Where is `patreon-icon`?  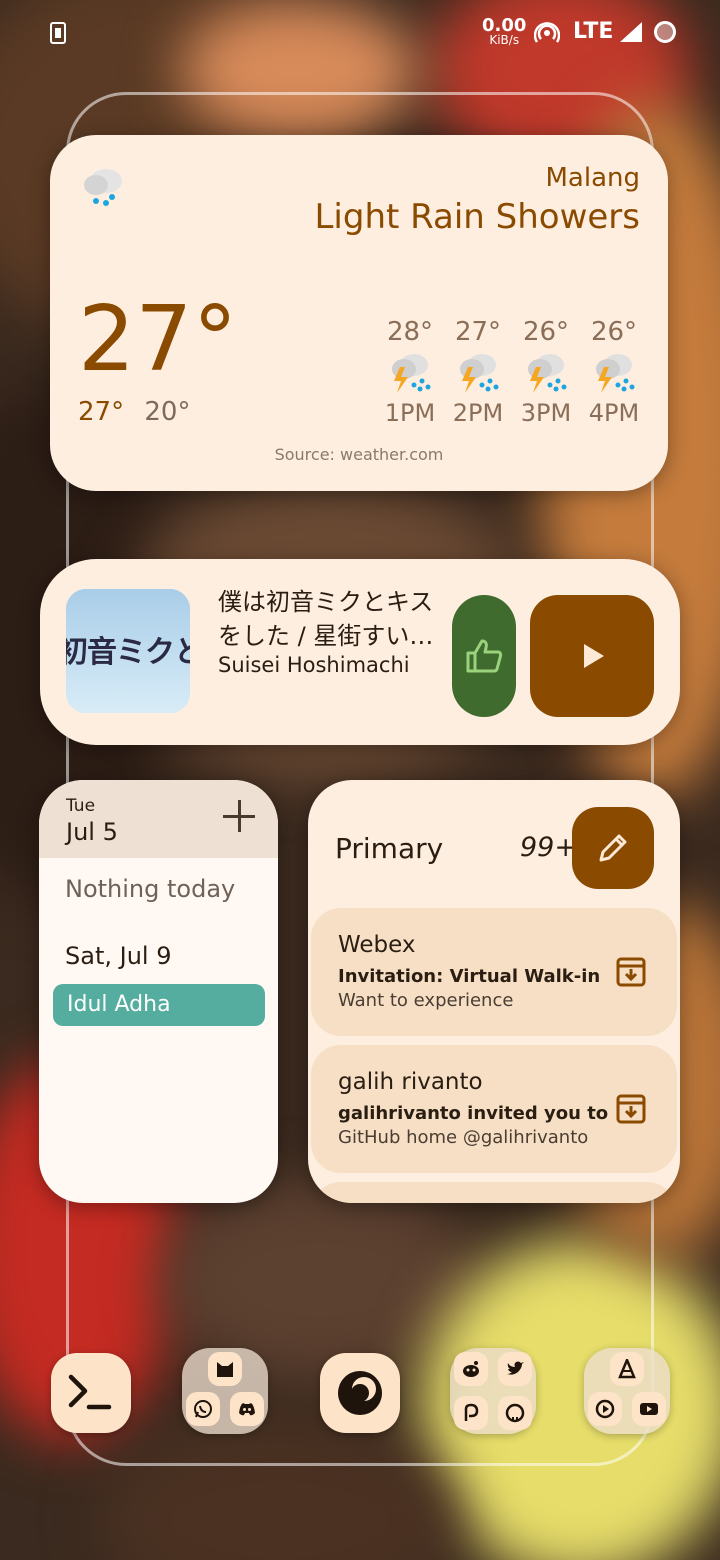 patreon-icon is located at coordinates (471, 1413).